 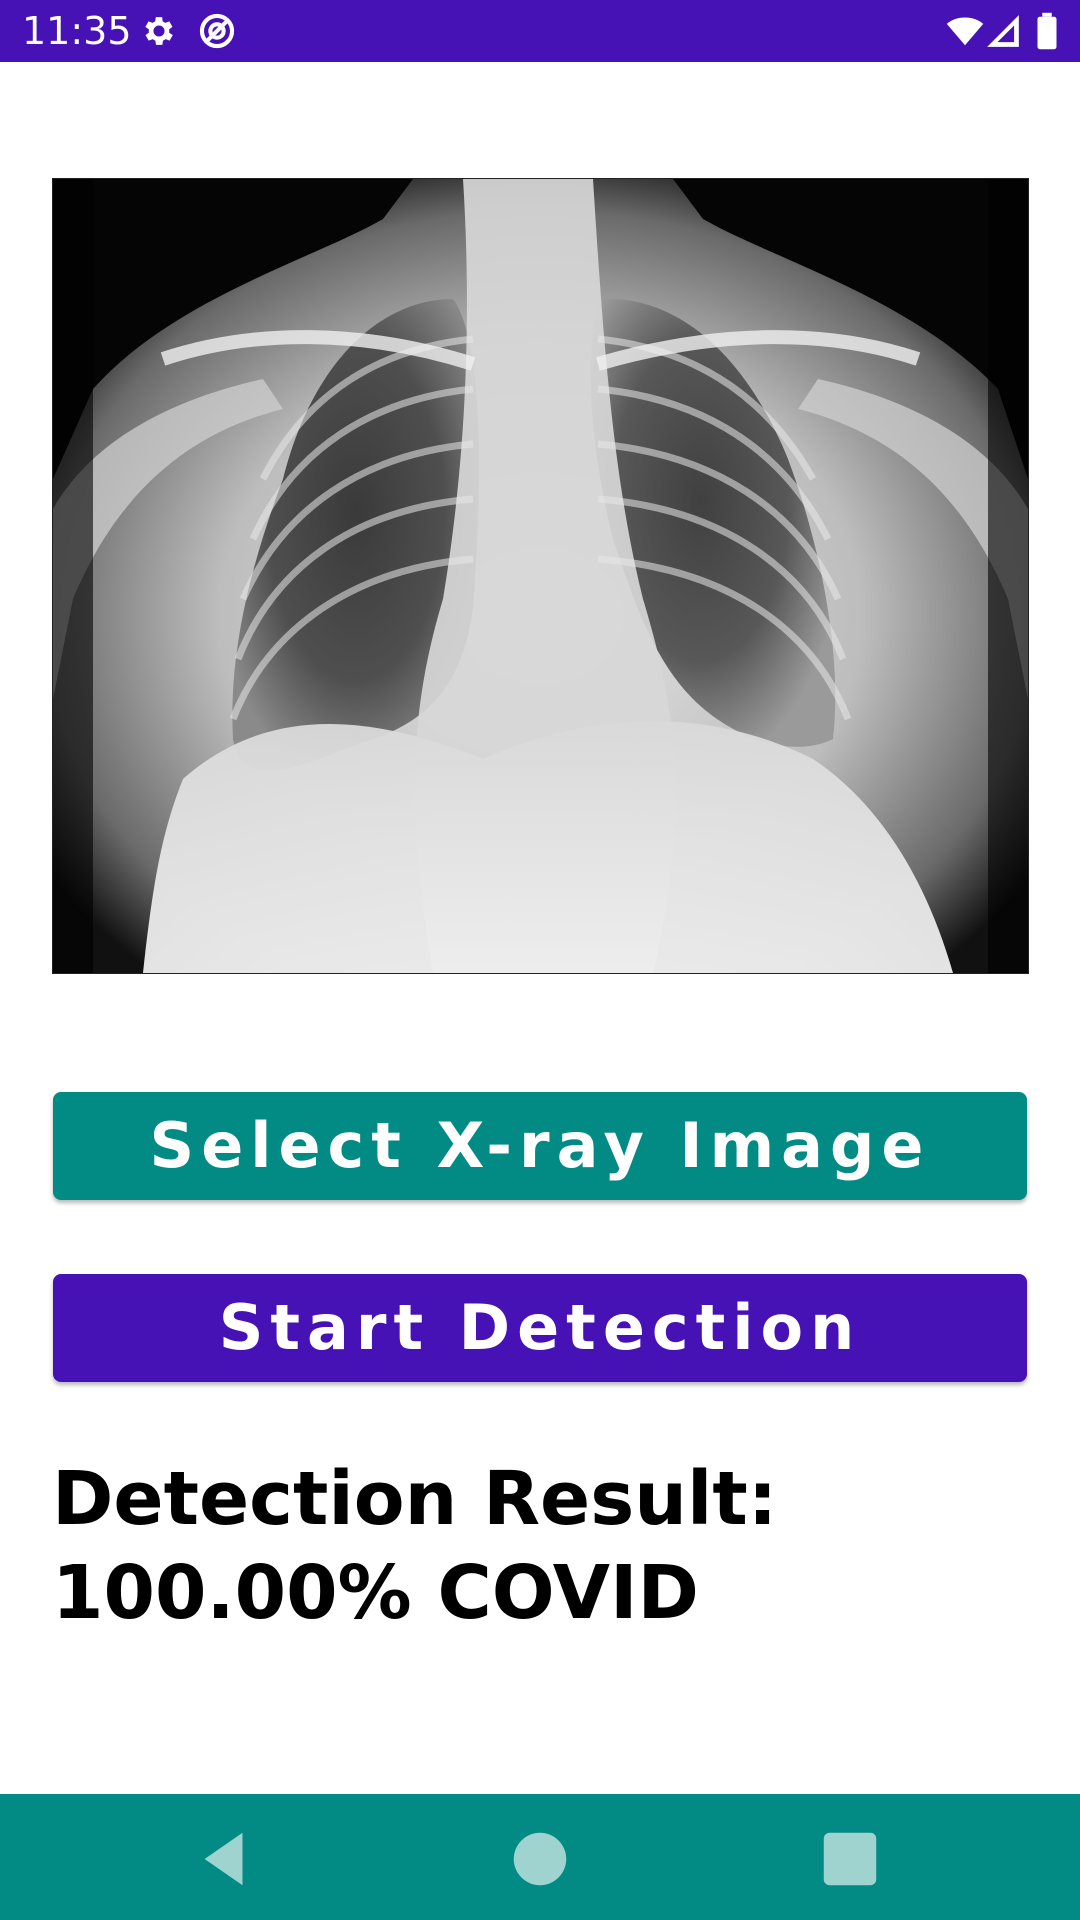 What do you see at coordinates (1003, 31) in the screenshot?
I see `cell-signal-icon` at bounding box center [1003, 31].